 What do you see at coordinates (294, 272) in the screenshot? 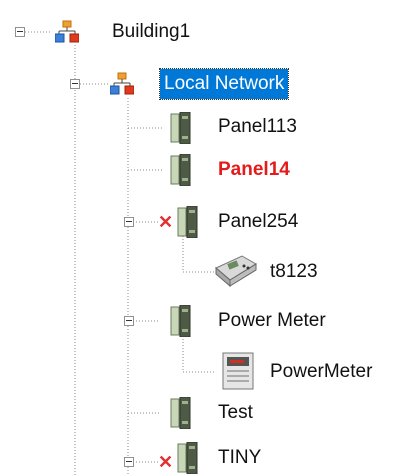
I see `tree-node-t8123: t8123` at bounding box center [294, 272].